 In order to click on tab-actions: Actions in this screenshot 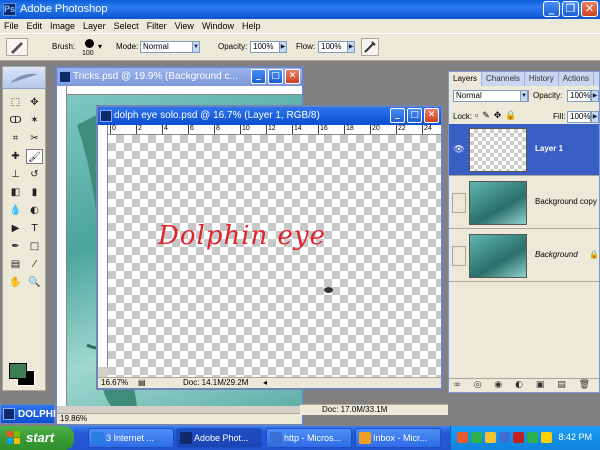, I will do `click(576, 79)`.